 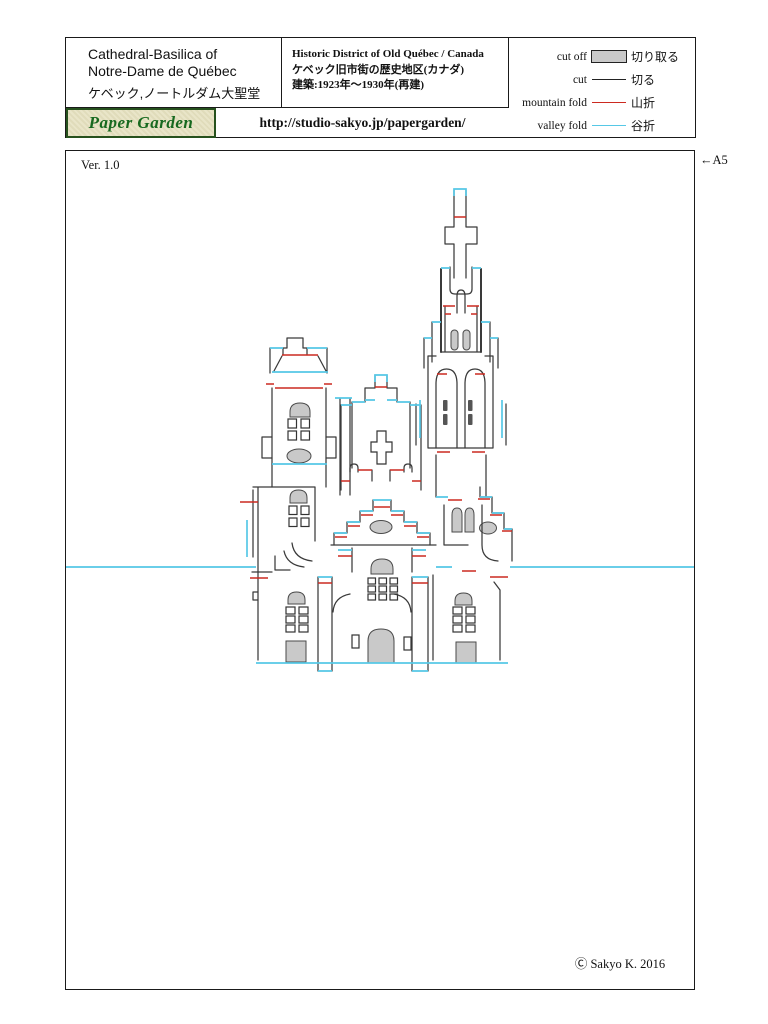 What do you see at coordinates (461, 310) in the screenshot?
I see `belfry-side-cut-lines` at bounding box center [461, 310].